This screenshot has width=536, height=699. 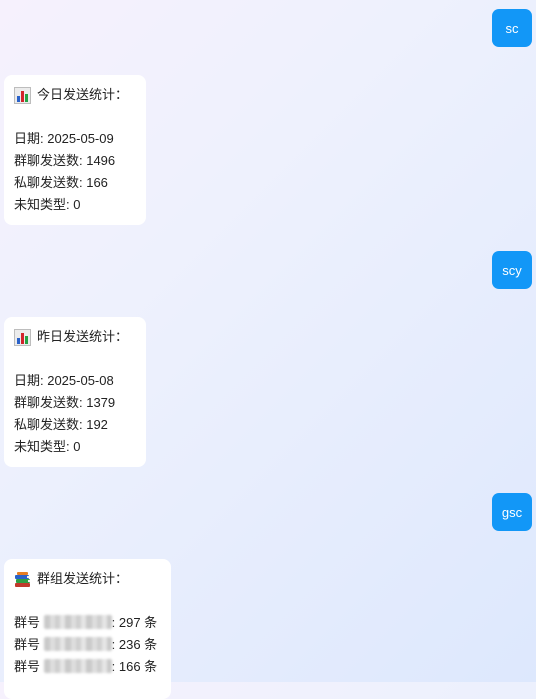 I want to click on group-stat-row: 群号 : 236 条, so click(x=87, y=645).